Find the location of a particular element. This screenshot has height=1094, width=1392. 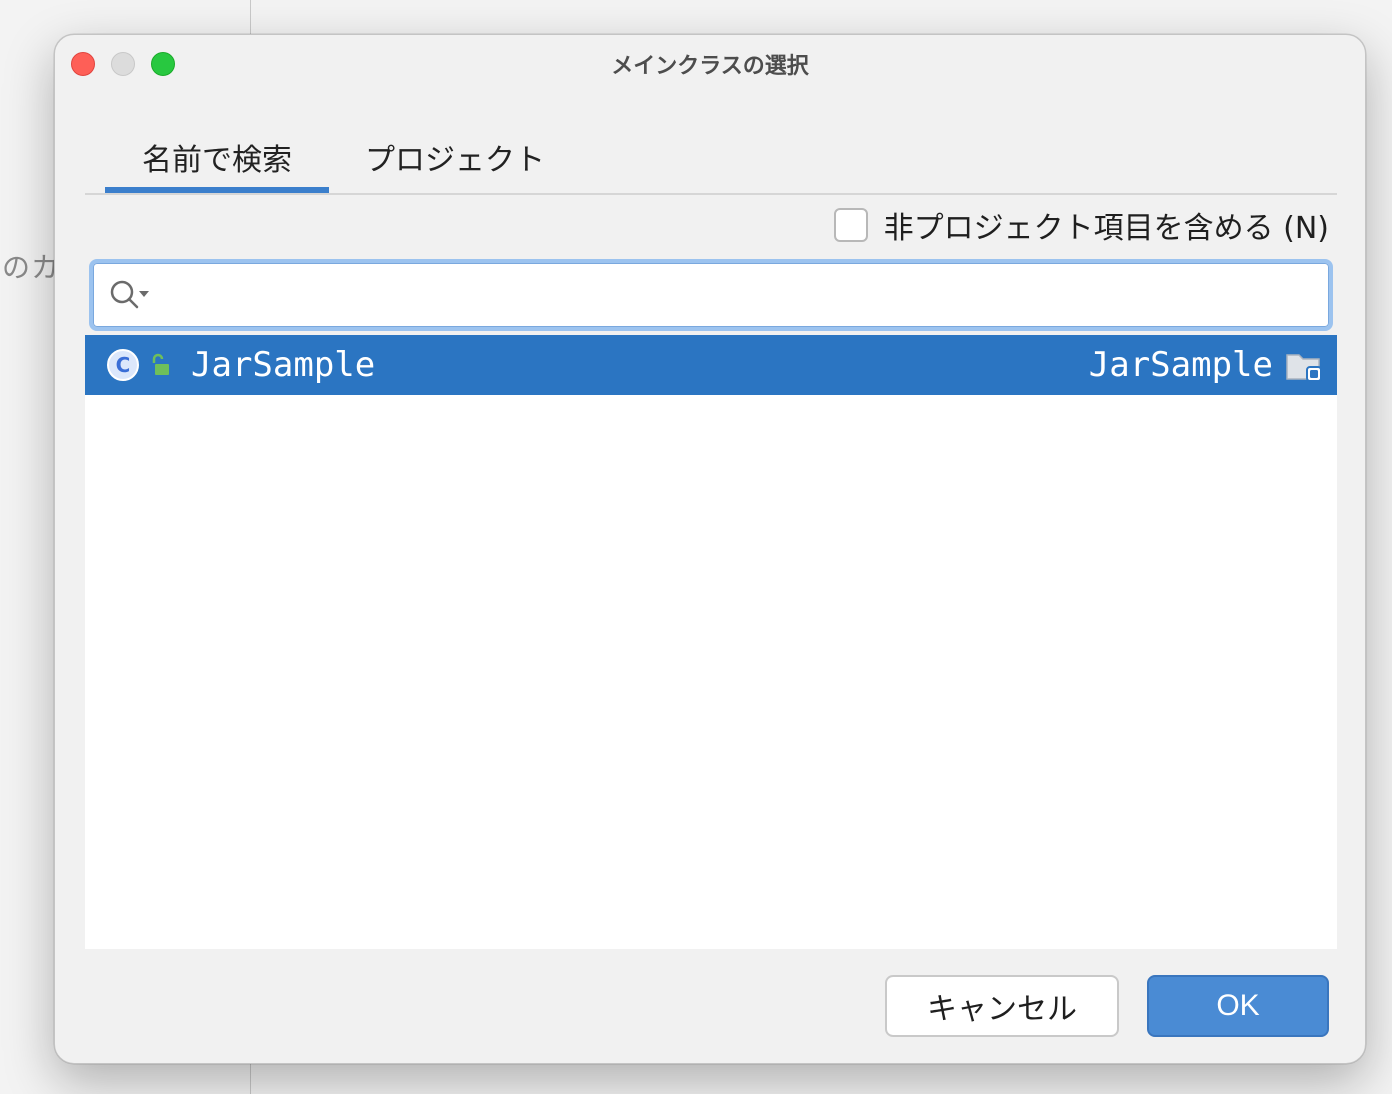

tab-project: プロジェクト is located at coordinates (455, 161).